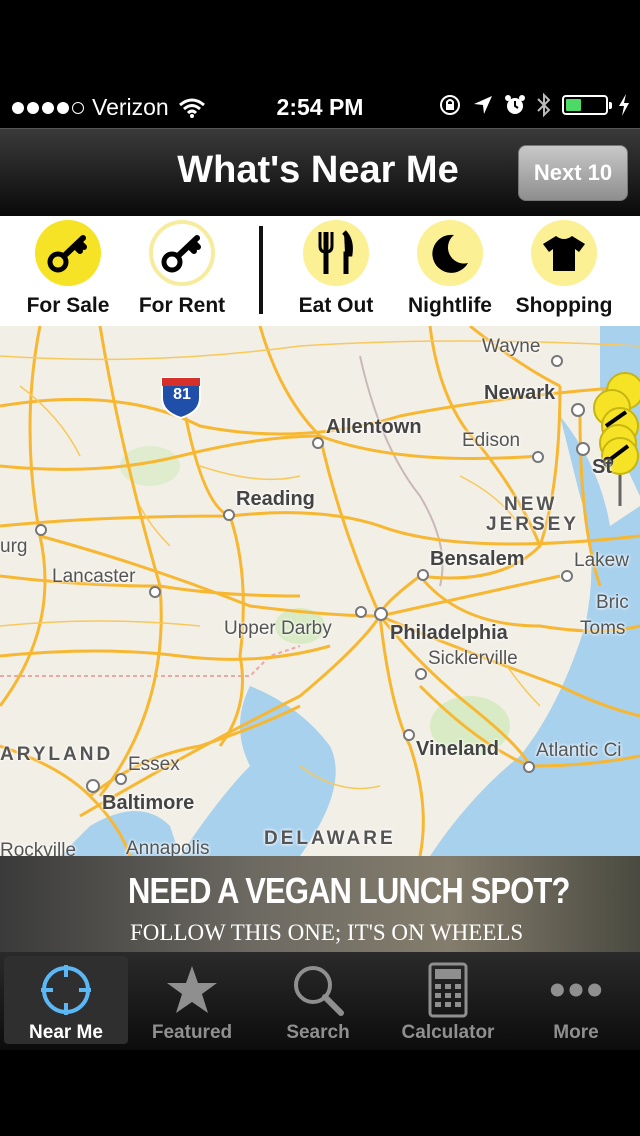 Image resolution: width=640 pixels, height=1136 pixels. What do you see at coordinates (320, 172) in the screenshot?
I see `navigation-bar: What's Near Me Next 10` at bounding box center [320, 172].